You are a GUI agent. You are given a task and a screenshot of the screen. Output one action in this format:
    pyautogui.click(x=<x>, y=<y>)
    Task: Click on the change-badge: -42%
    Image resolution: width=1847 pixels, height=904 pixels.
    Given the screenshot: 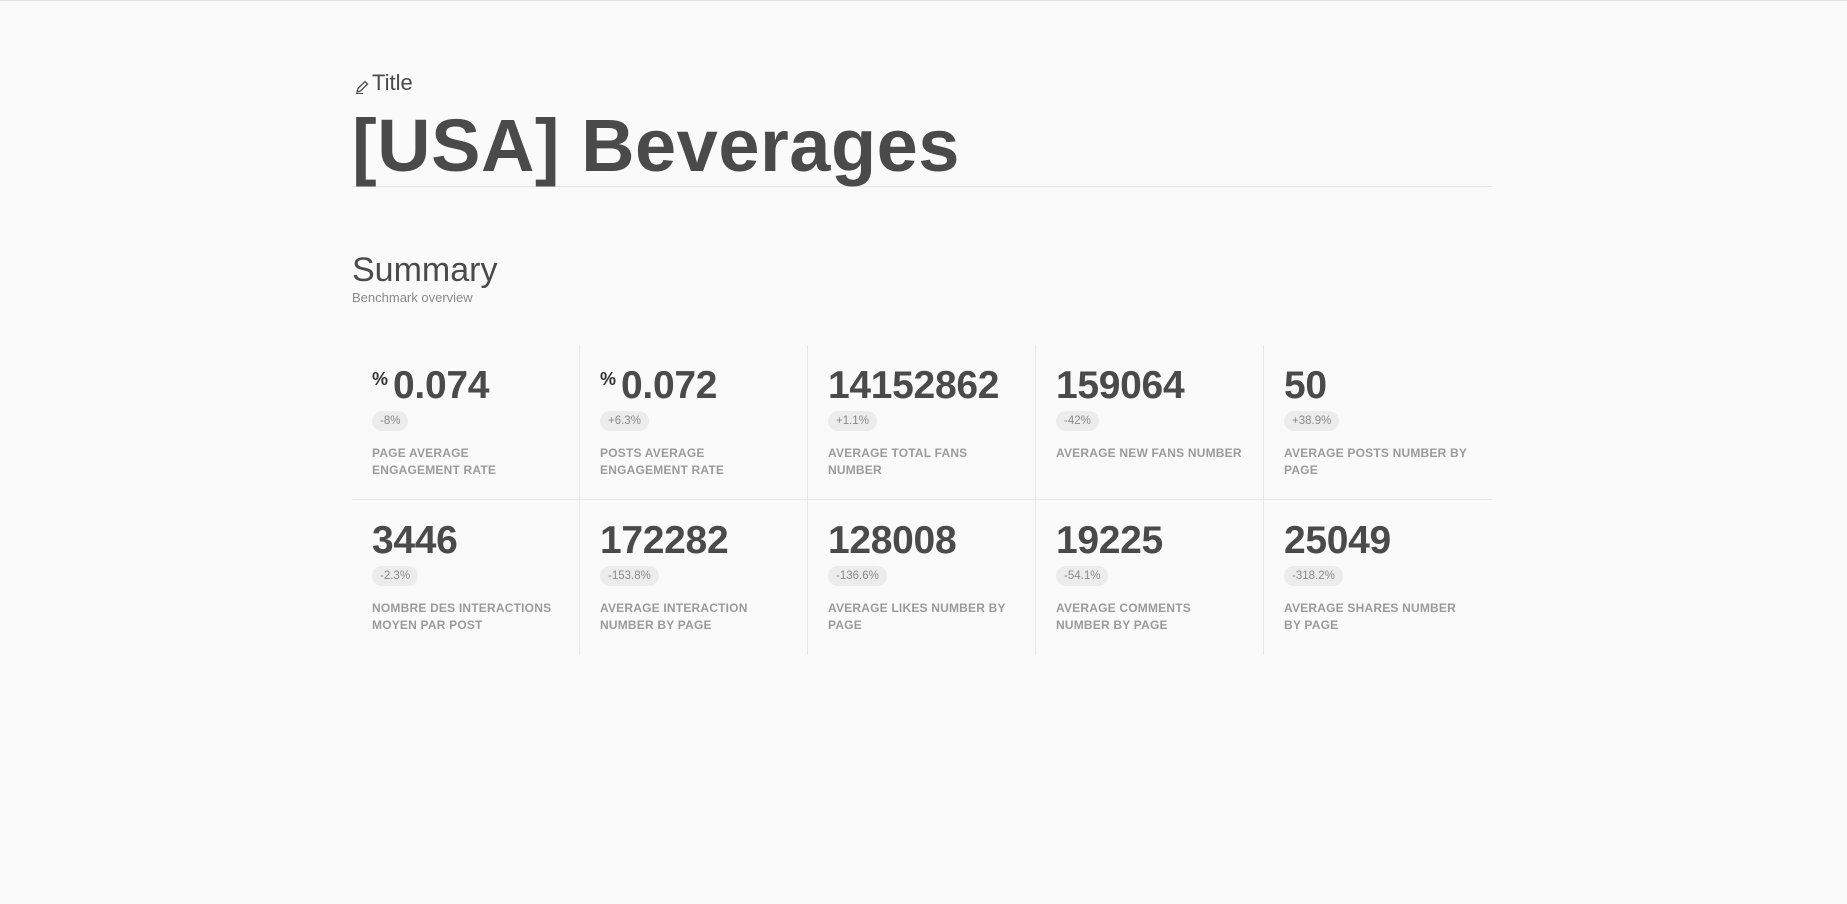 What is the action you would take?
    pyautogui.click(x=1077, y=421)
    